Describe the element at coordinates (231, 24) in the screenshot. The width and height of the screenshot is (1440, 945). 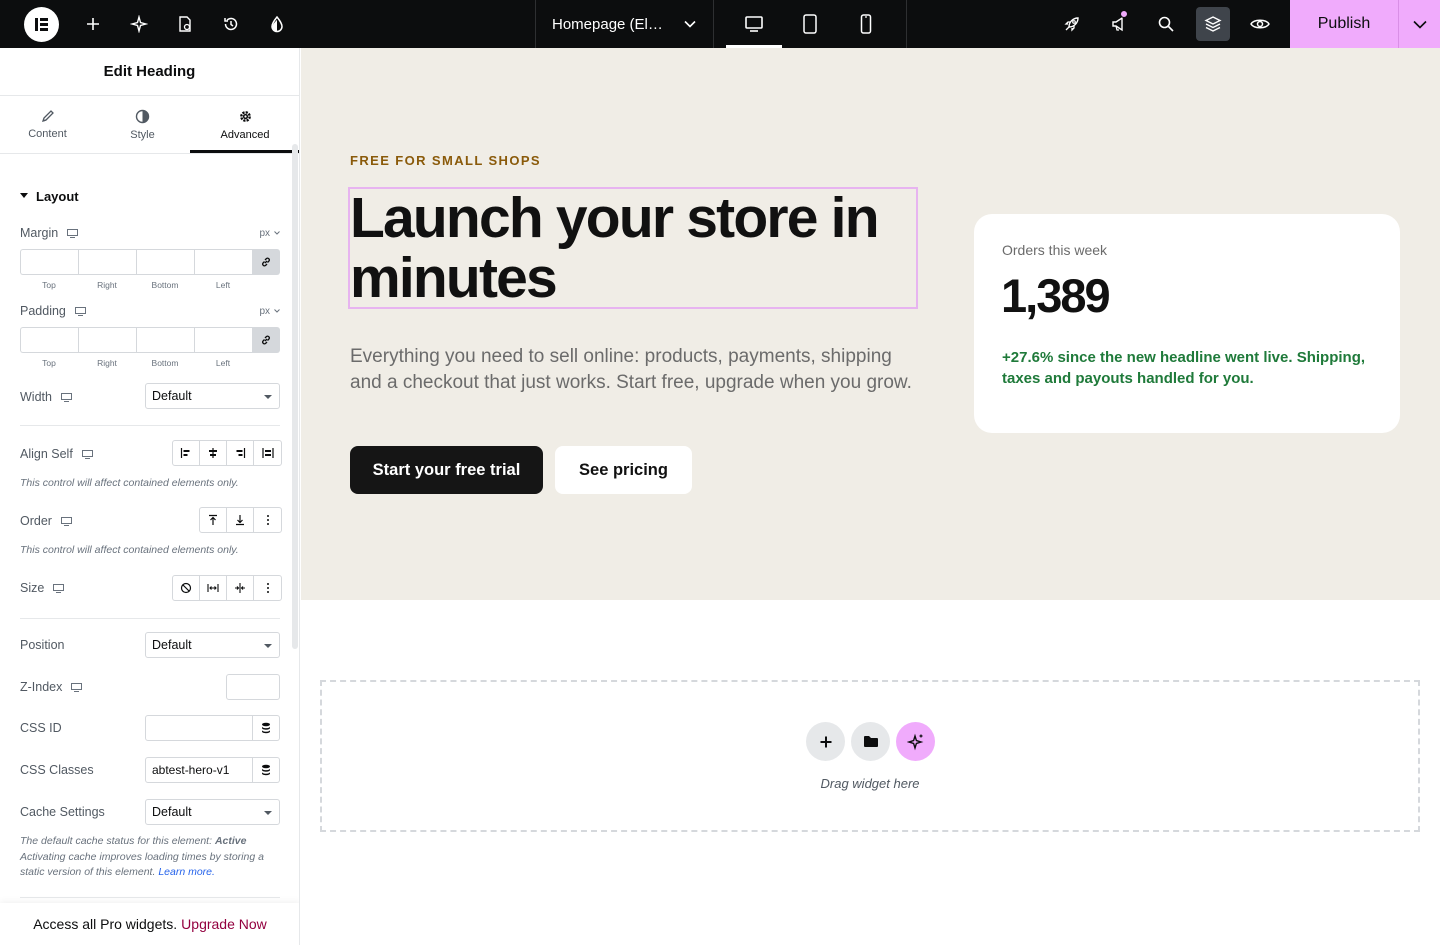
I see `history-icon` at that location.